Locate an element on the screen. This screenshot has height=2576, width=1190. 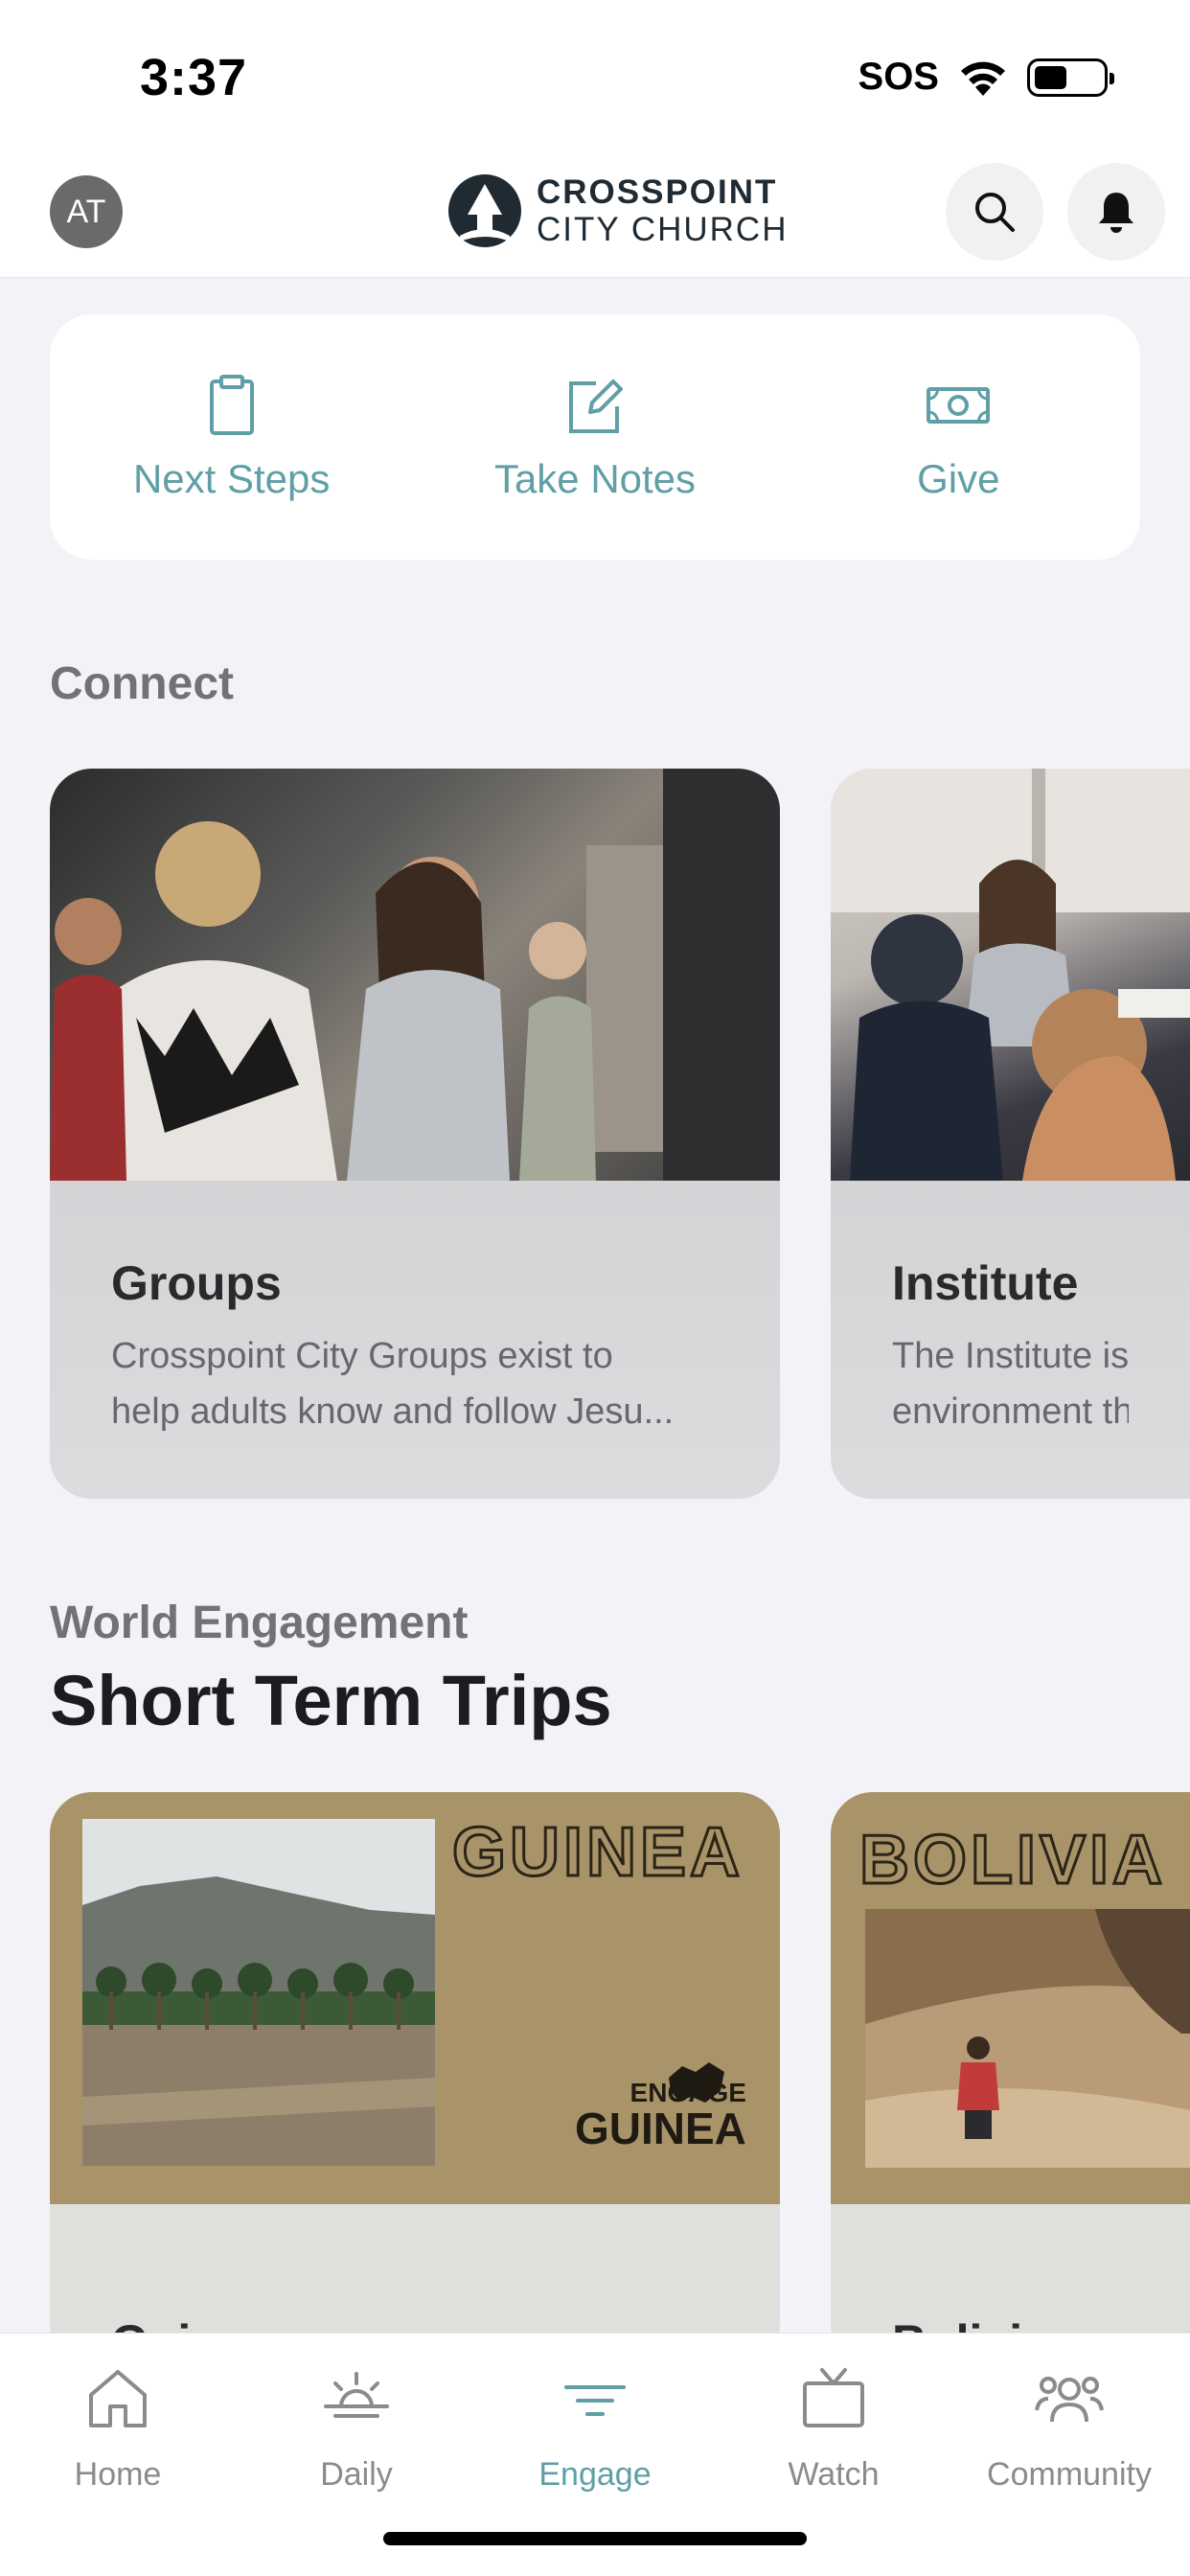
tab-engage-label: Engage is located at coordinates (595, 2474).